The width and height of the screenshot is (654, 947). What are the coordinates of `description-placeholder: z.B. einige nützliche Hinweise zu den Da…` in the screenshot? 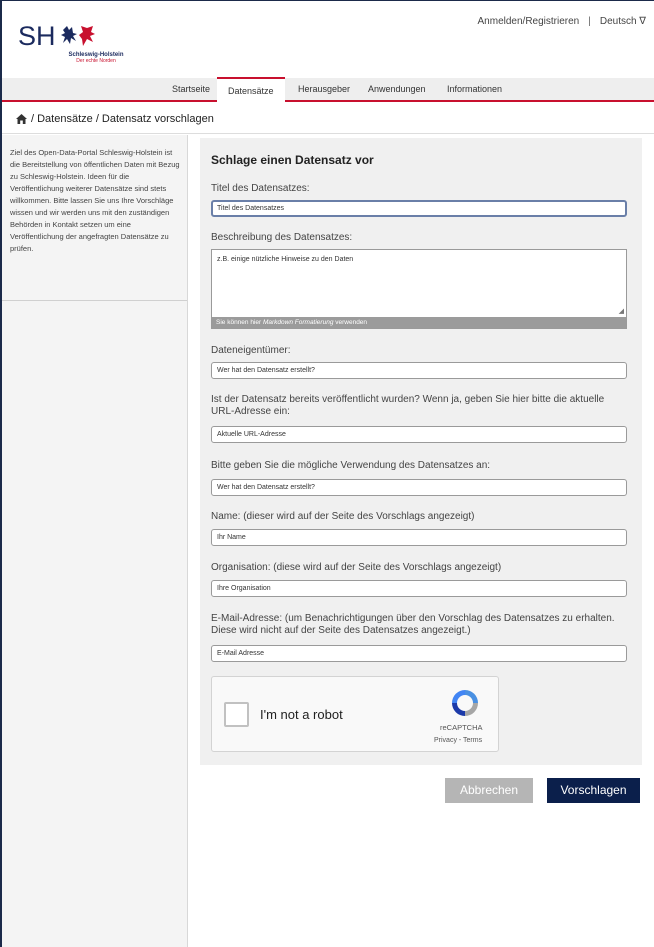 It's located at (285, 259).